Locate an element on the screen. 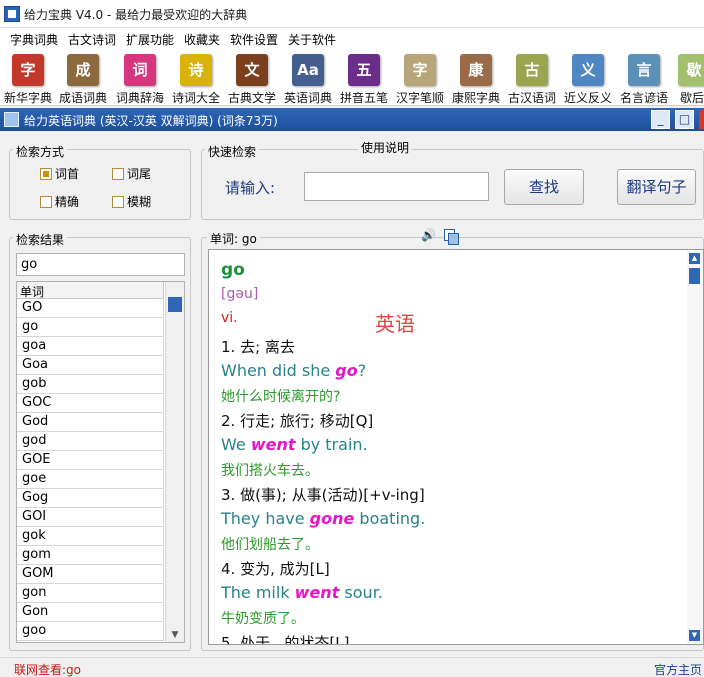 This screenshot has height=677, width=704. list-item: goa is located at coordinates (90, 346).